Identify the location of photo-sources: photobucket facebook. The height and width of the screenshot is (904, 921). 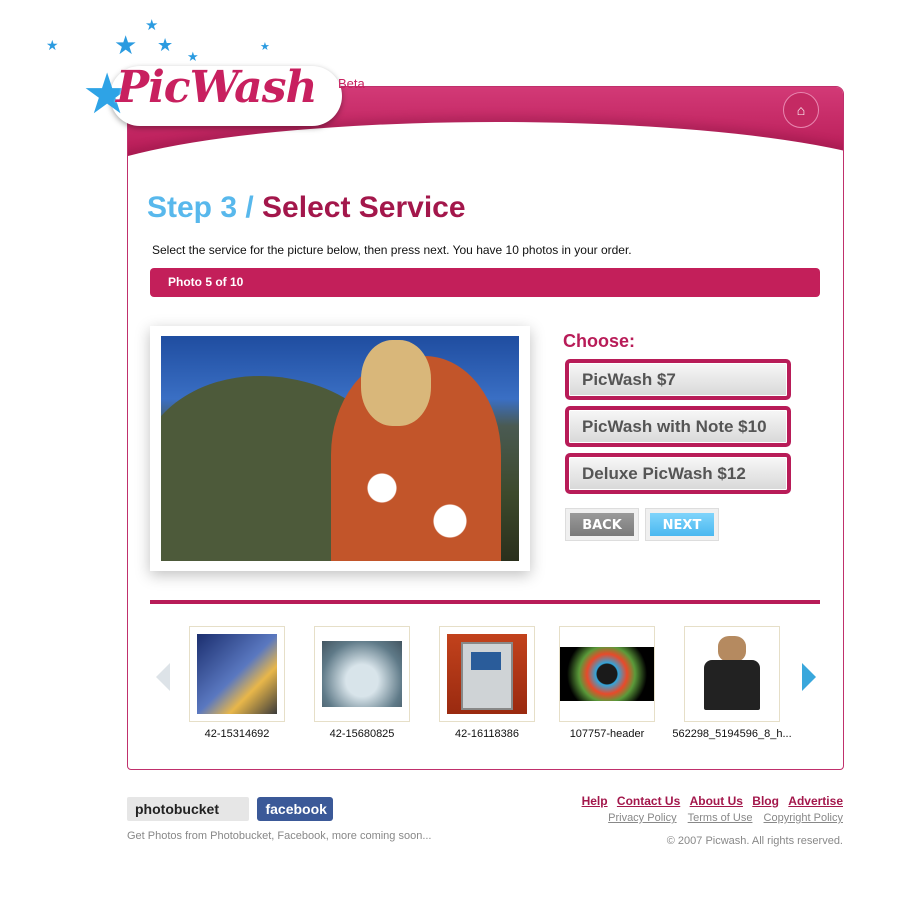
(232, 809).